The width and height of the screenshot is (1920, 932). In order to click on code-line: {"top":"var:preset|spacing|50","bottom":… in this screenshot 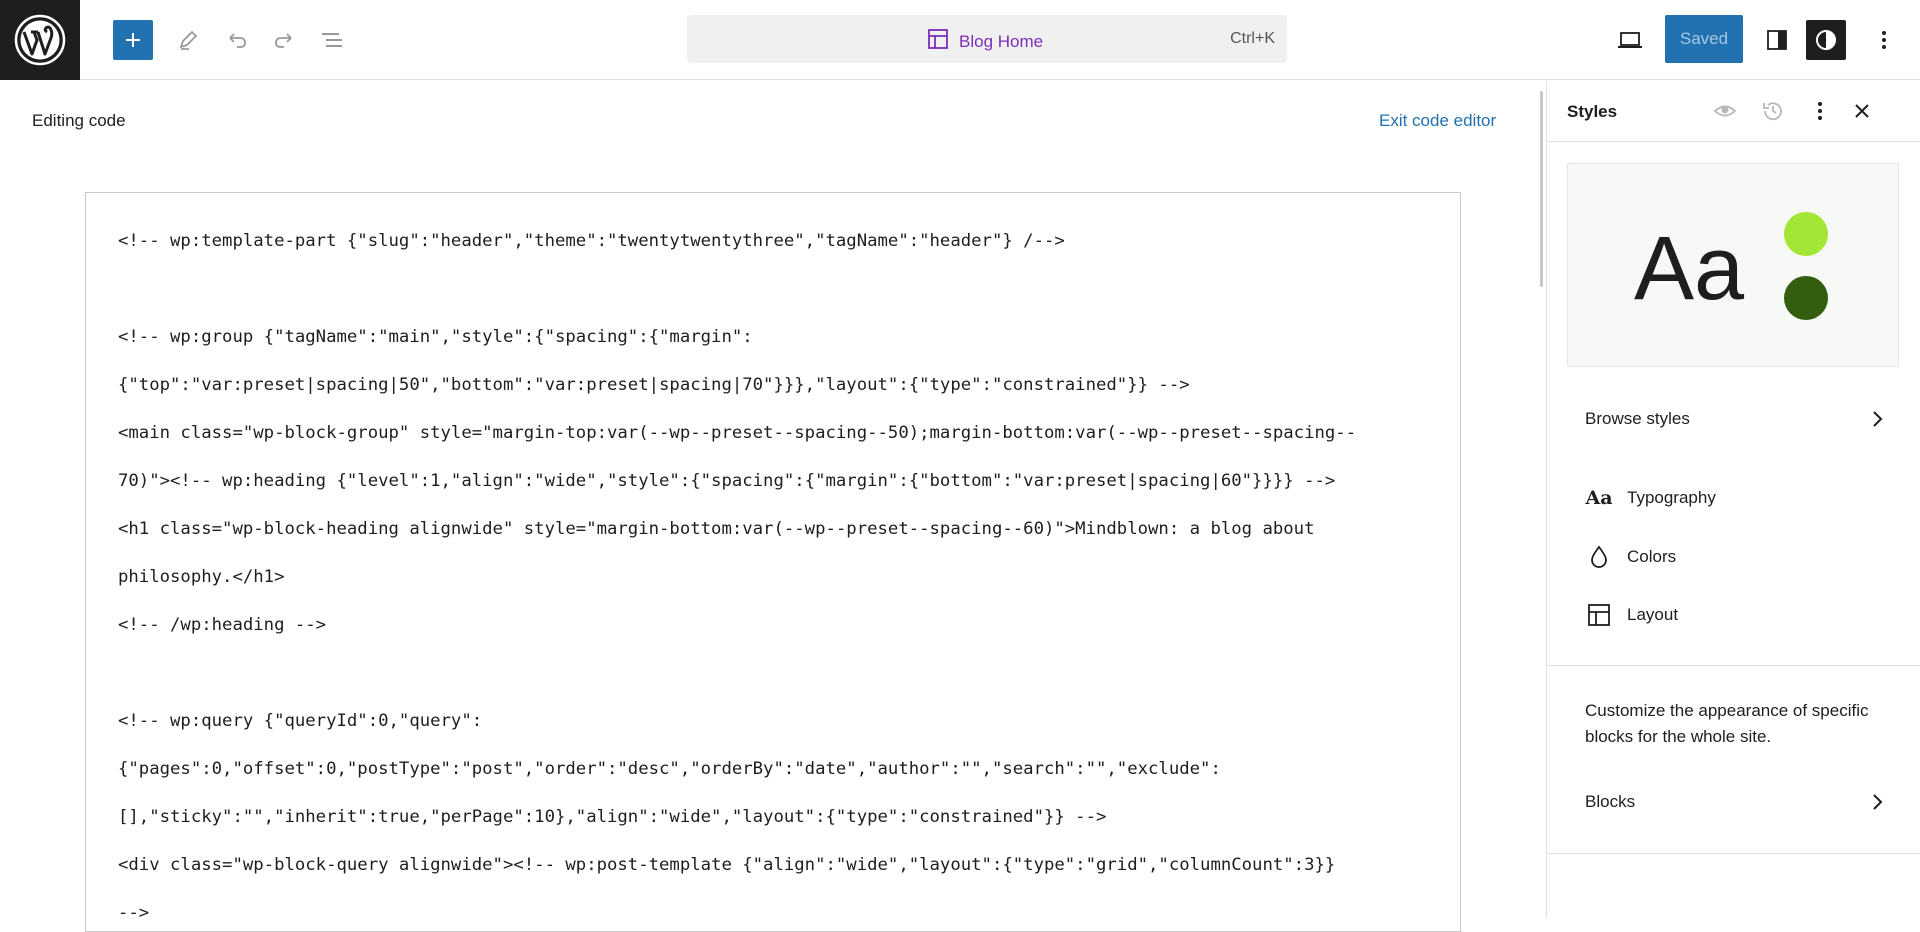, I will do `click(654, 385)`.